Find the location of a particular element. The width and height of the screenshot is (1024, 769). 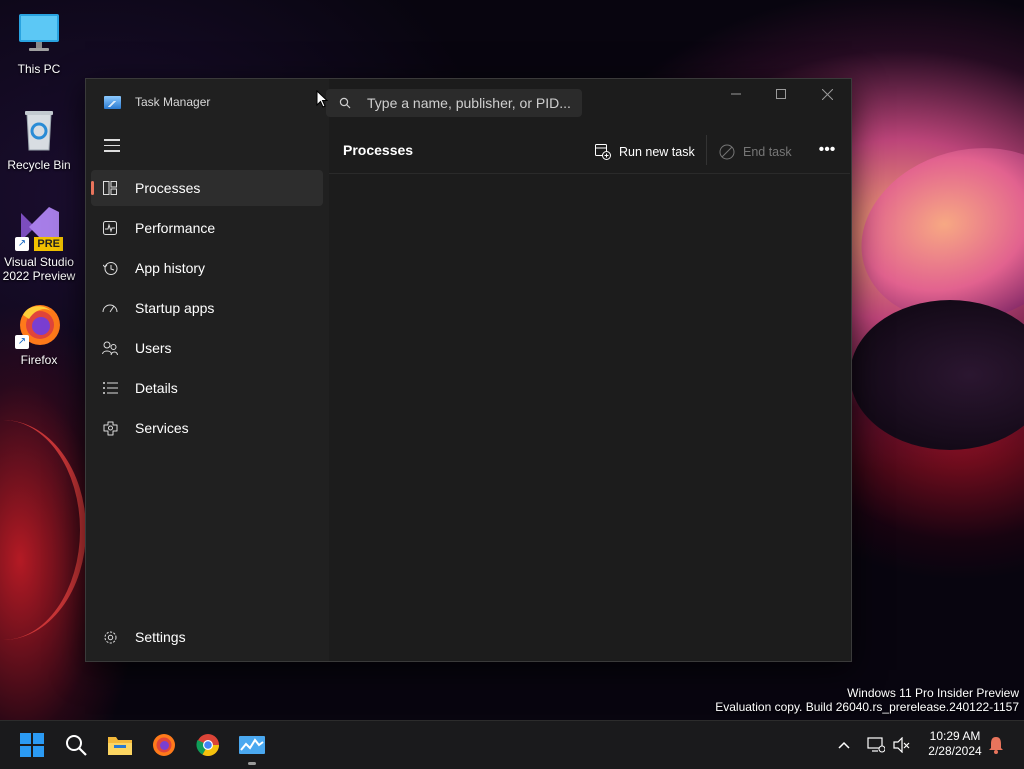

mouse-cursor-icon is located at coordinates (322, 99).